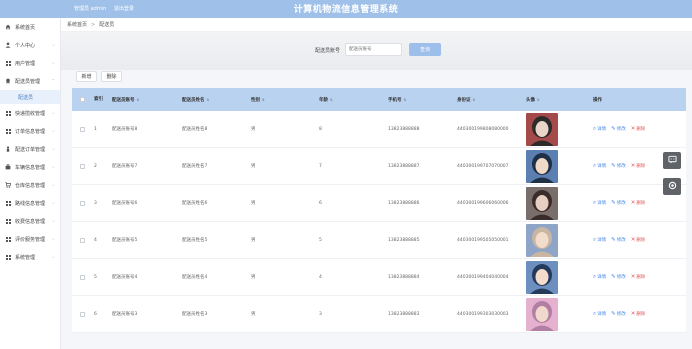 The image size is (692, 349). What do you see at coordinates (26, 97) in the screenshot?
I see `sidebar-subitem-label: 配送员` at bounding box center [26, 97].